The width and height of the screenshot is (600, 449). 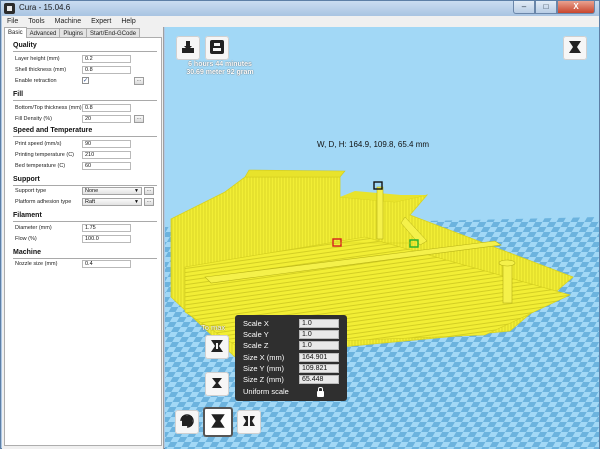 I want to click on platform-adhesion-label: Platform adhesion type, so click(x=43, y=202).